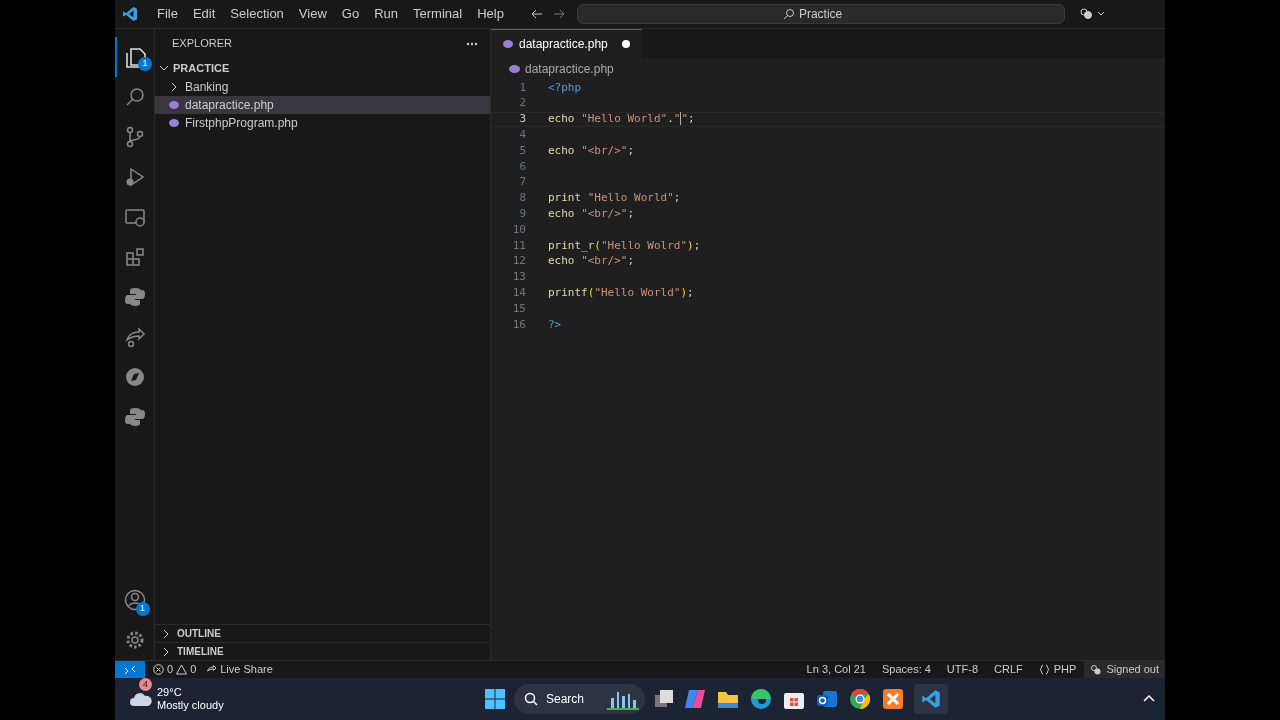 The image size is (1280, 720). Describe the element at coordinates (518, 324) in the screenshot. I see `line-number: 16` at that location.